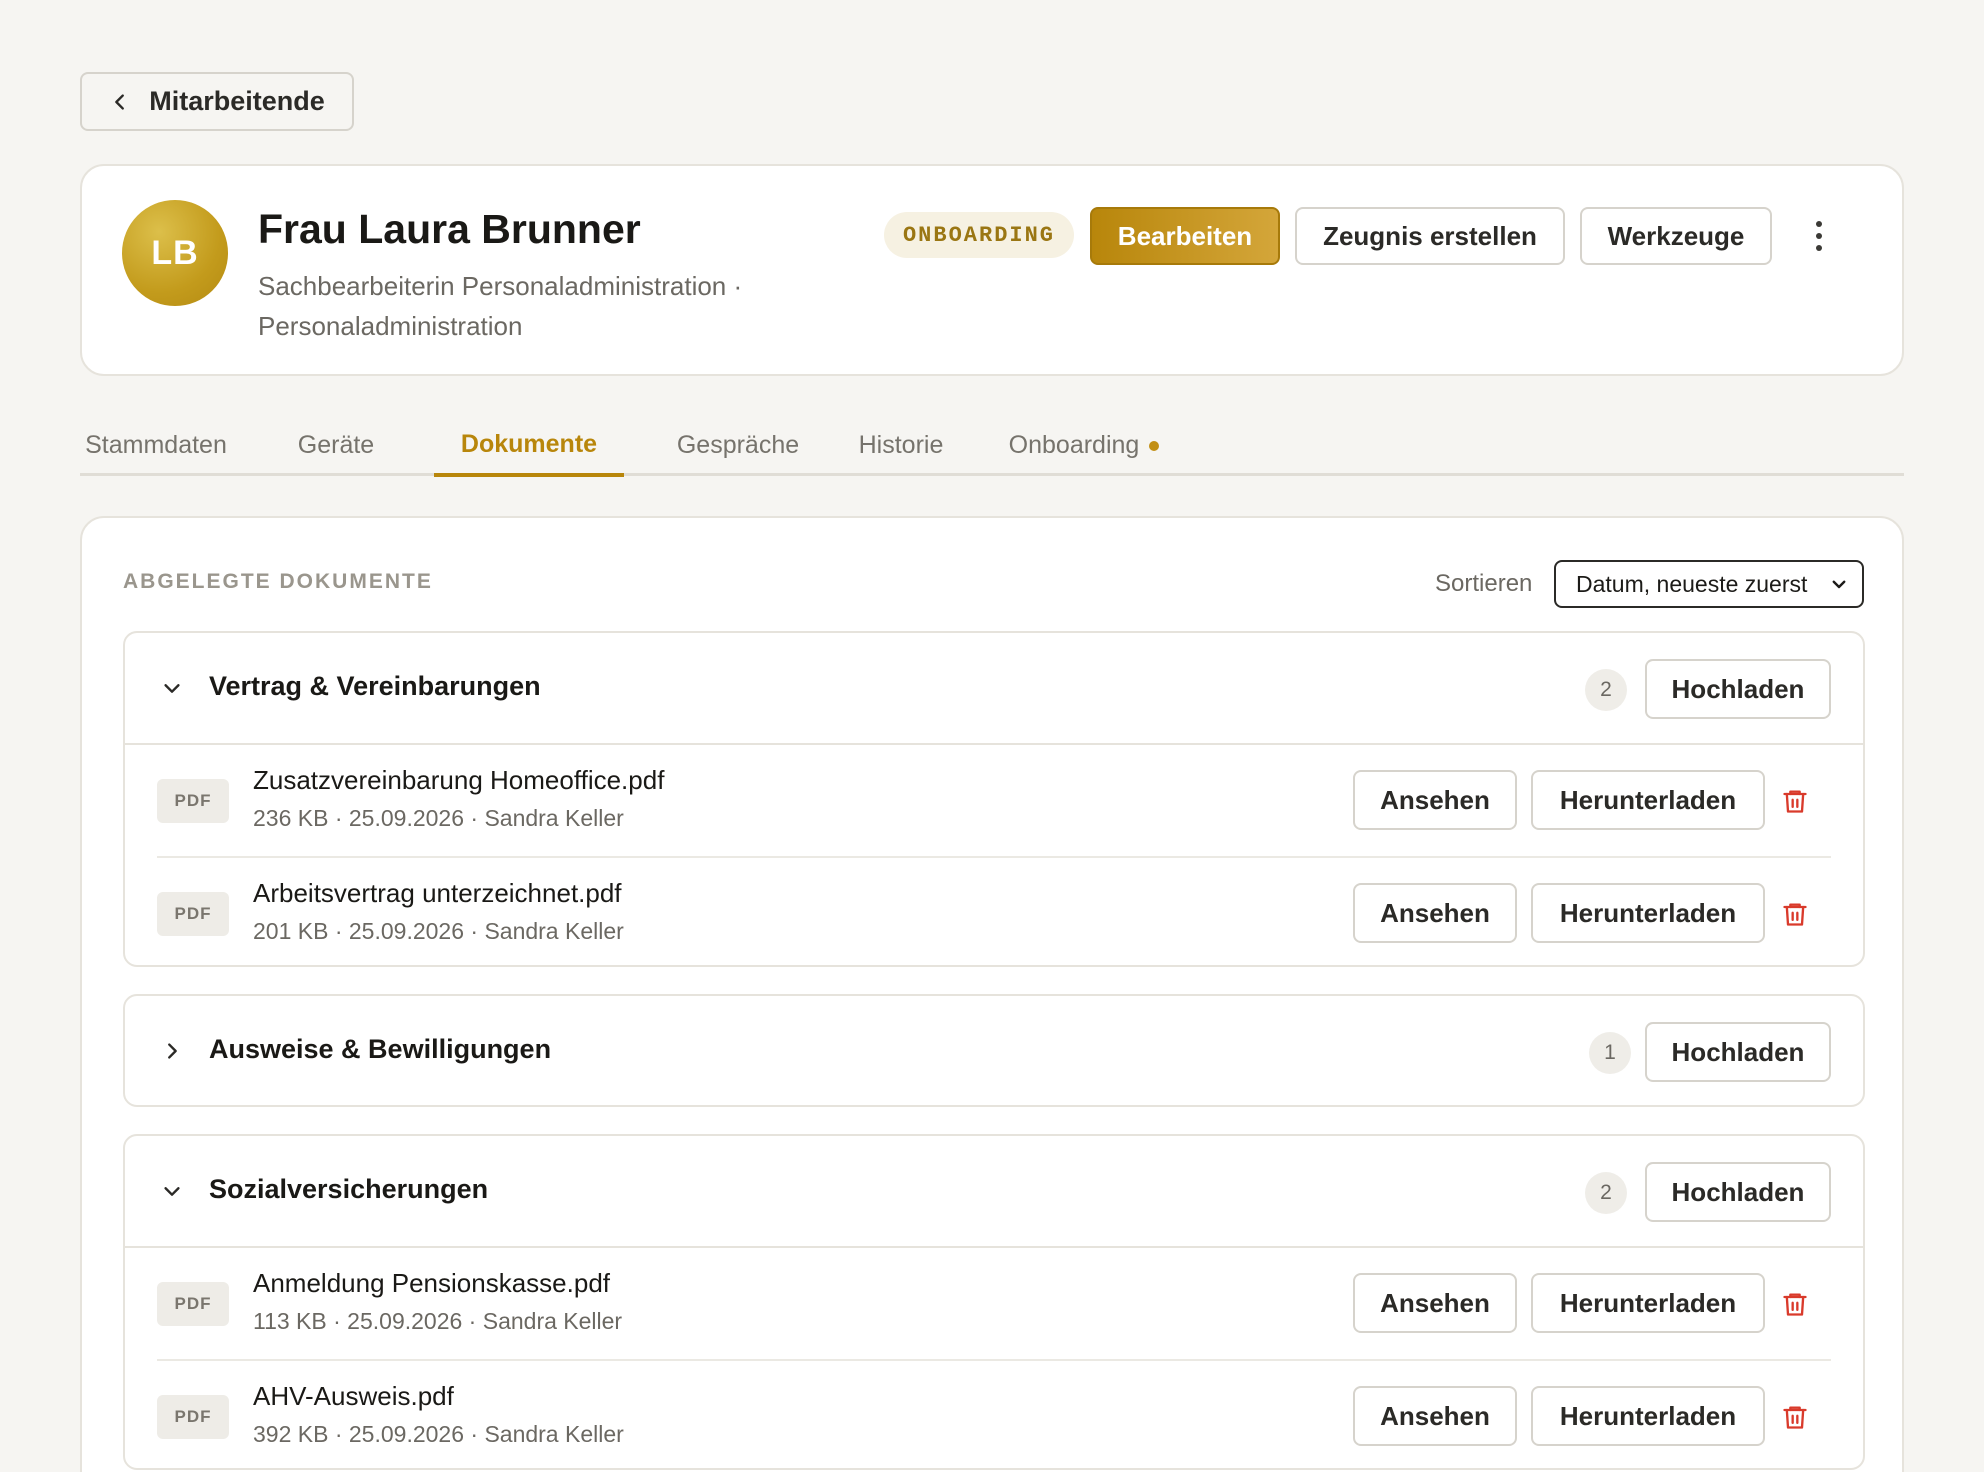  What do you see at coordinates (120, 101) in the screenshot?
I see `chevron-left-icon` at bounding box center [120, 101].